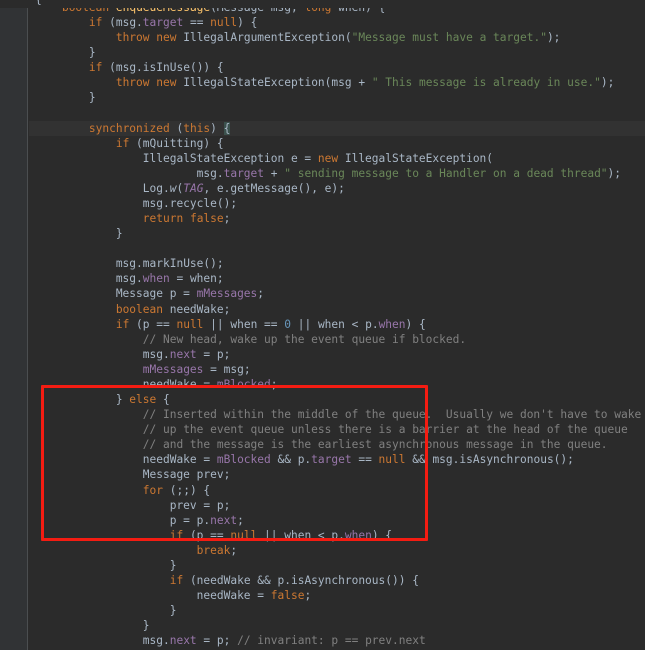 Image resolution: width=645 pixels, height=650 pixels. What do you see at coordinates (14, 325) in the screenshot?
I see `editor-gutter` at bounding box center [14, 325].